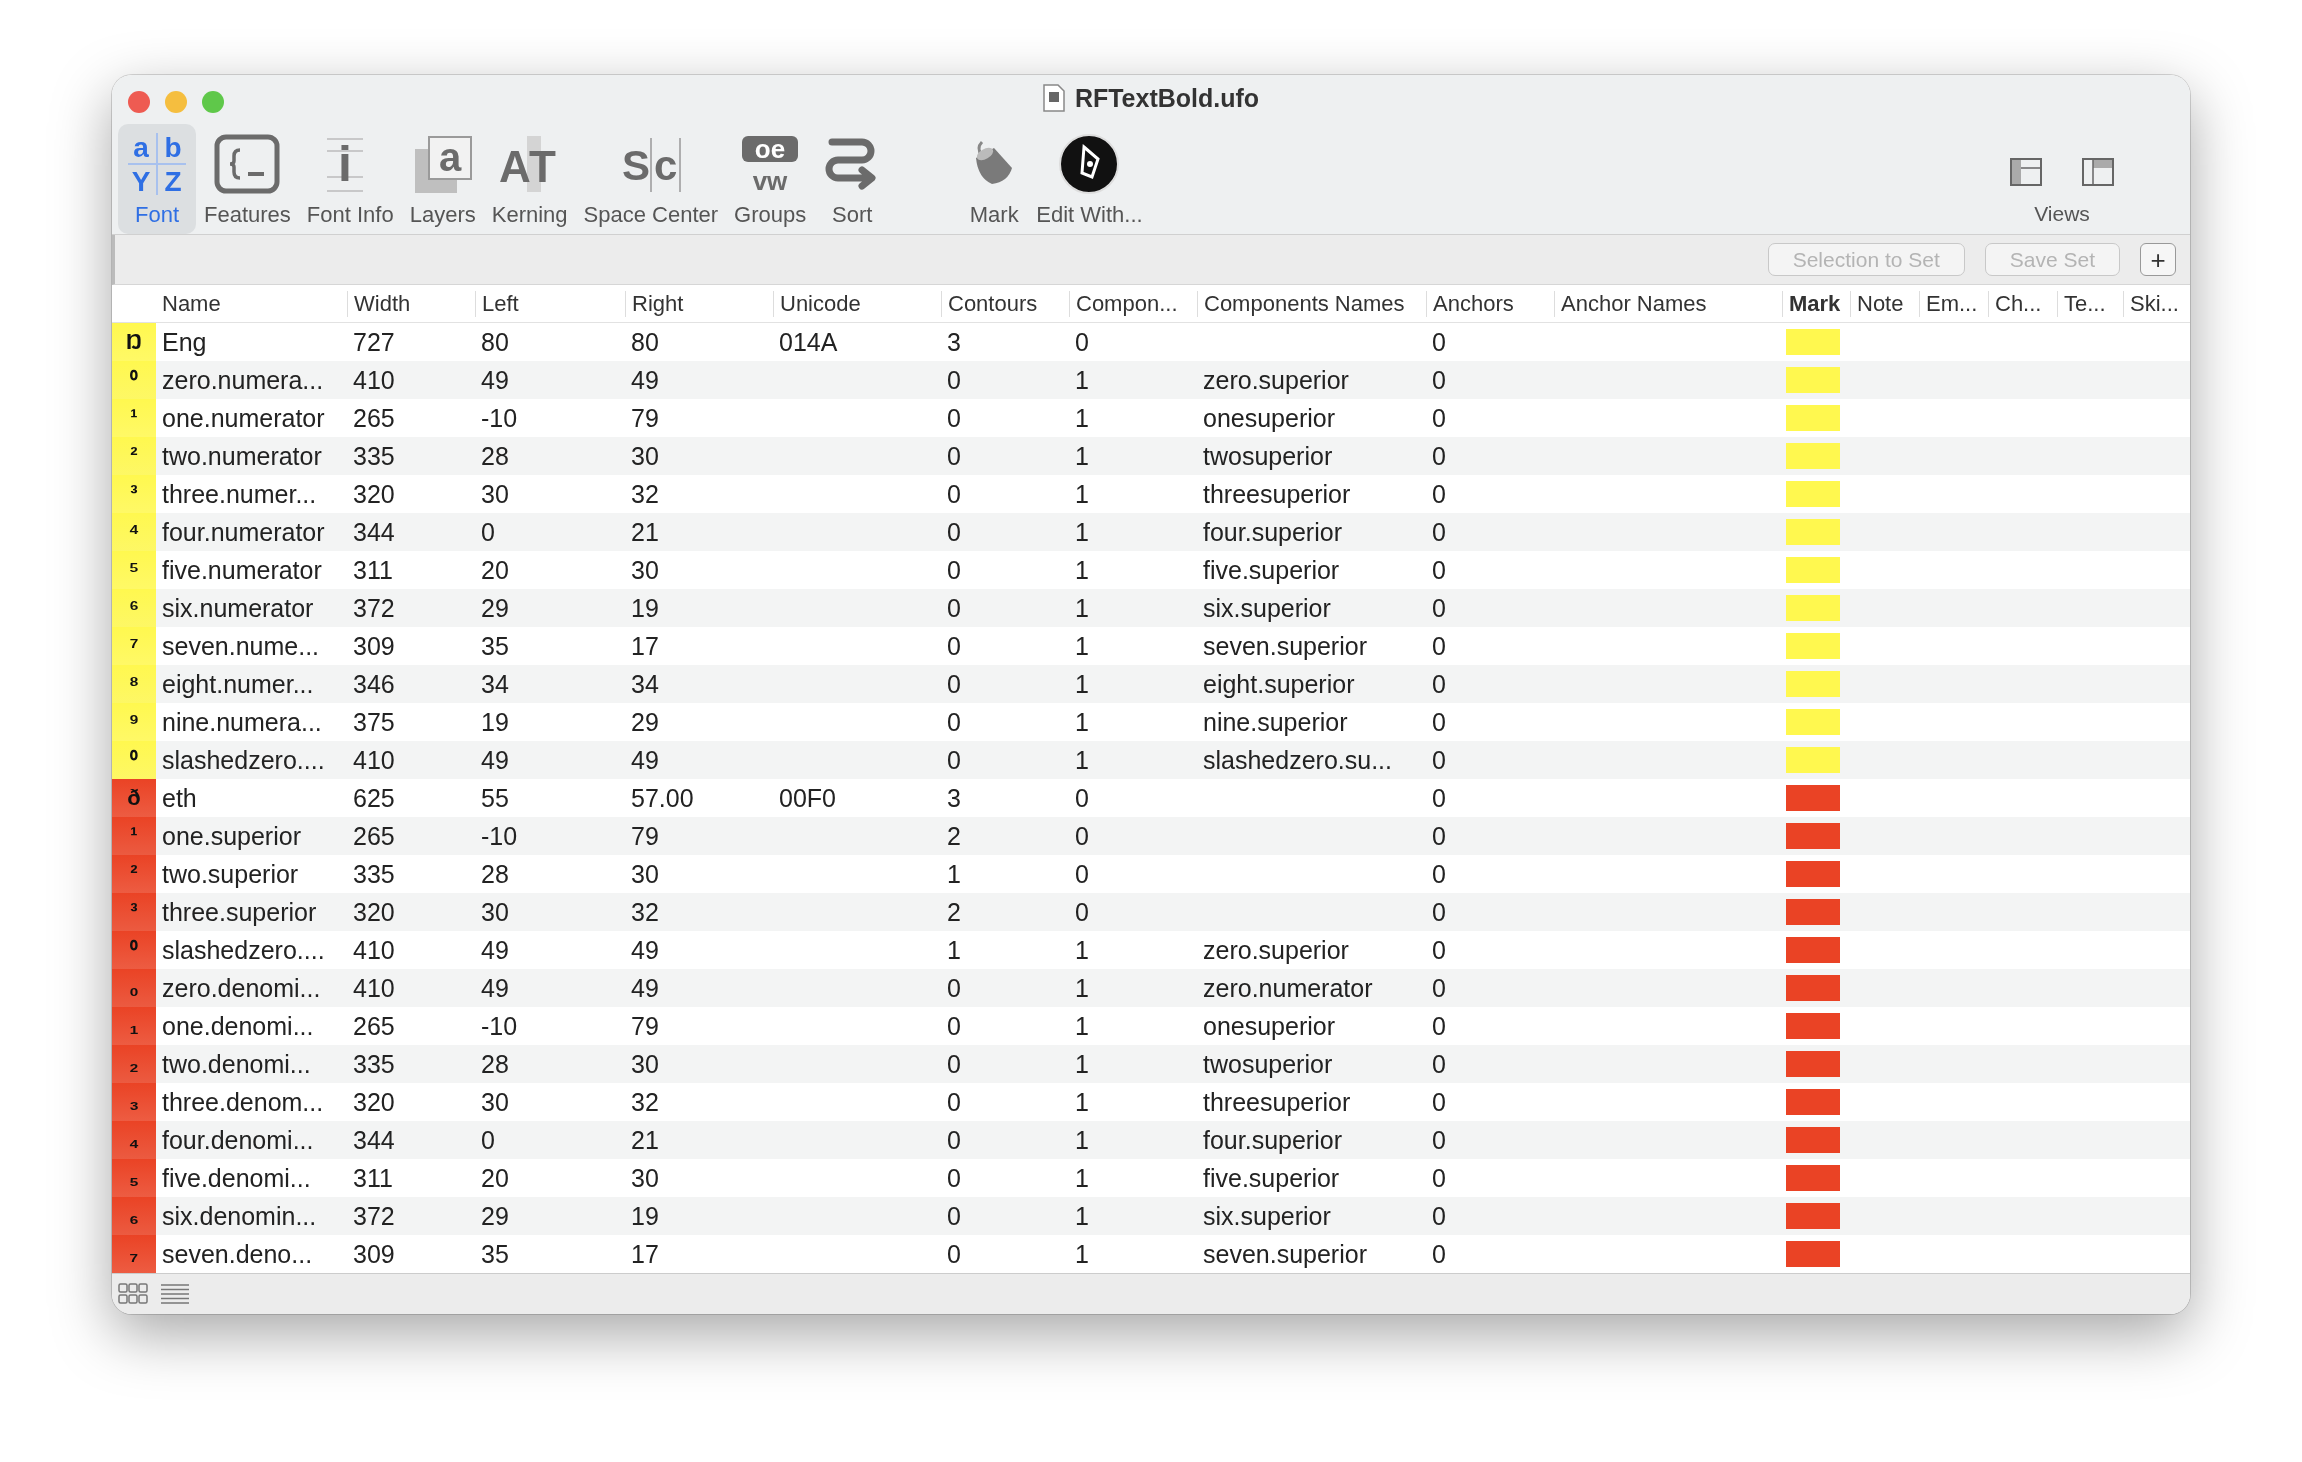 Image resolution: width=2302 pixels, height=1462 pixels. I want to click on table-cell-text: 344, so click(374, 532).